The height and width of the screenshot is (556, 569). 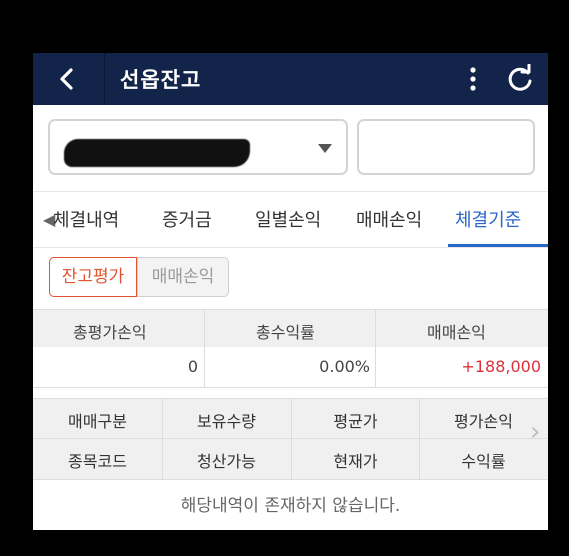 What do you see at coordinates (535, 432) in the screenshot?
I see `scroll-right-icon: ›` at bounding box center [535, 432].